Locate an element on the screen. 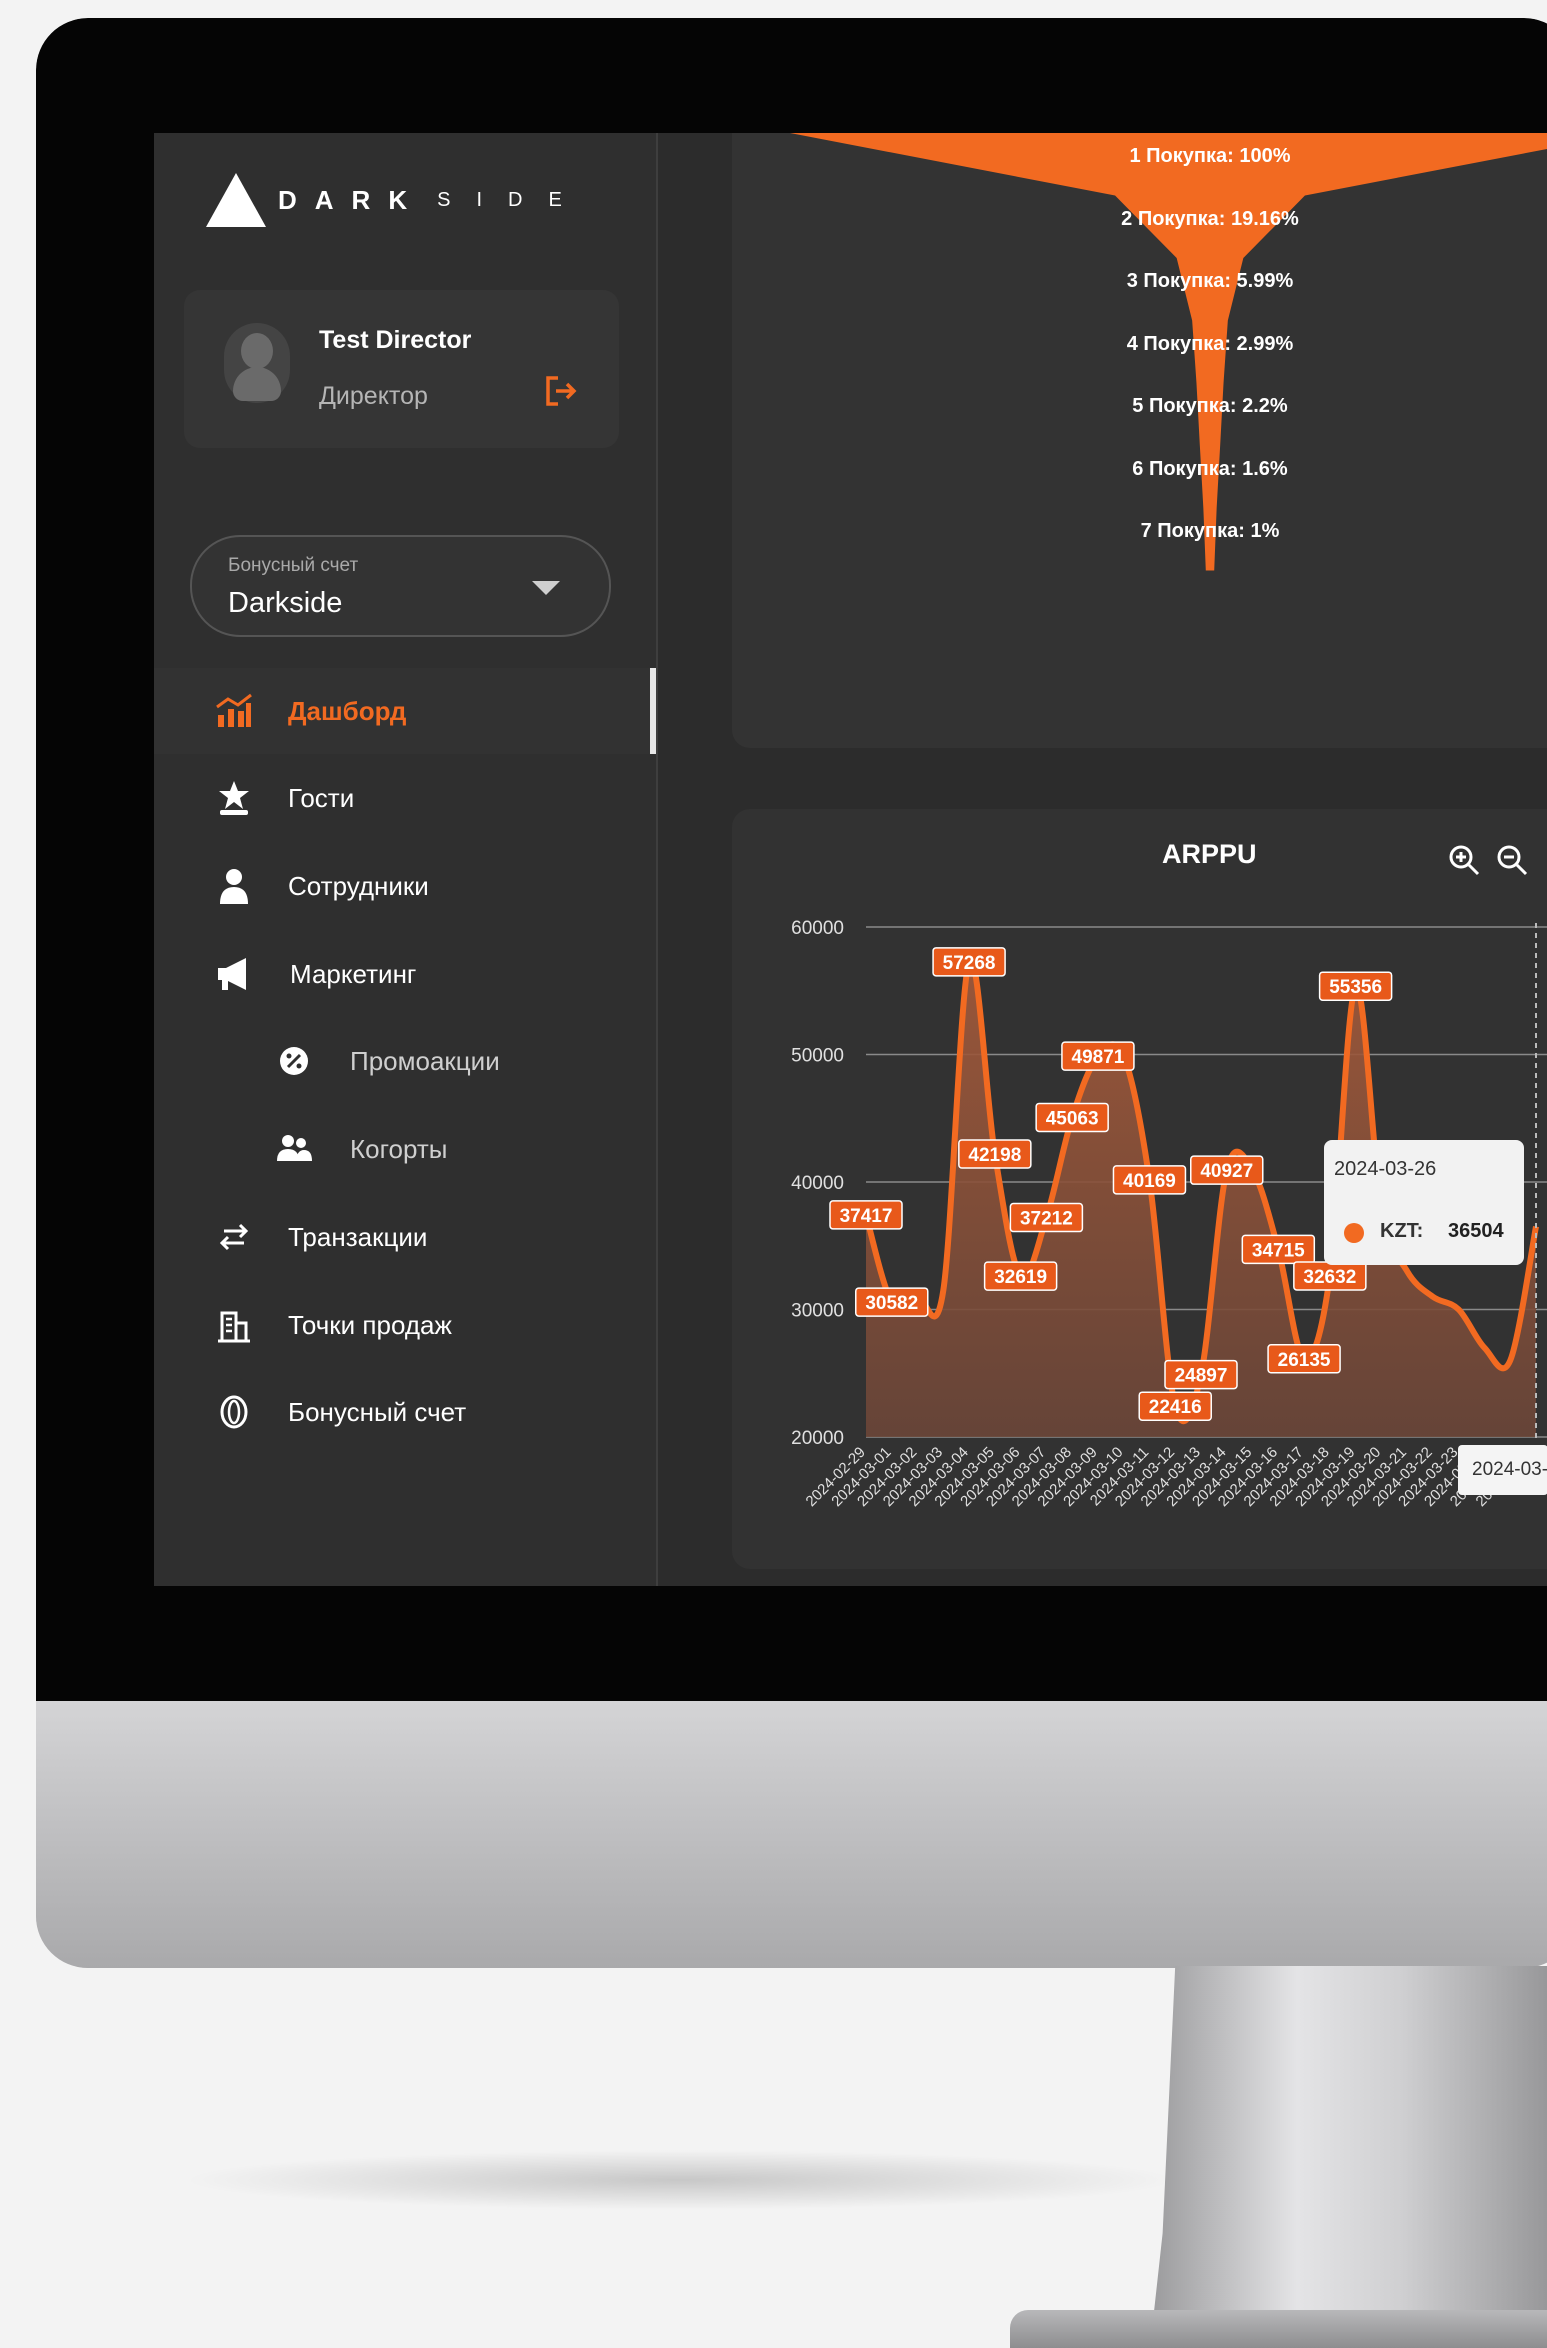 This screenshot has height=2348, width=1547. y-tick-label: 40000 is located at coordinates (817, 1183).